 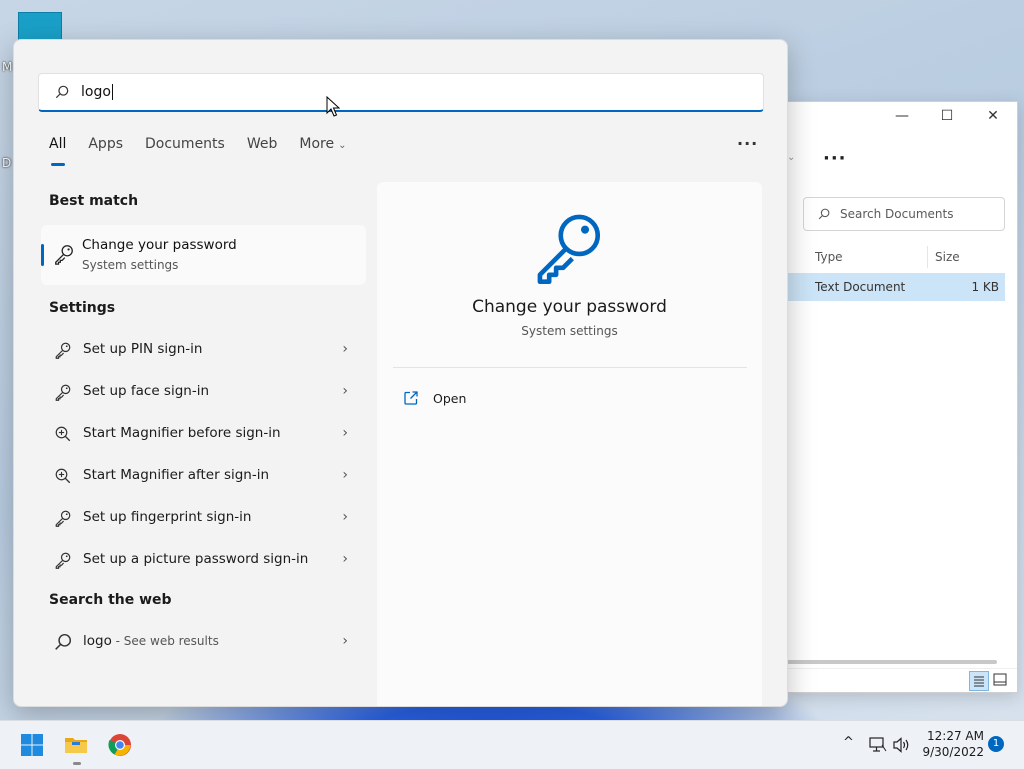 I want to click on running-indicator, so click(x=77, y=763).